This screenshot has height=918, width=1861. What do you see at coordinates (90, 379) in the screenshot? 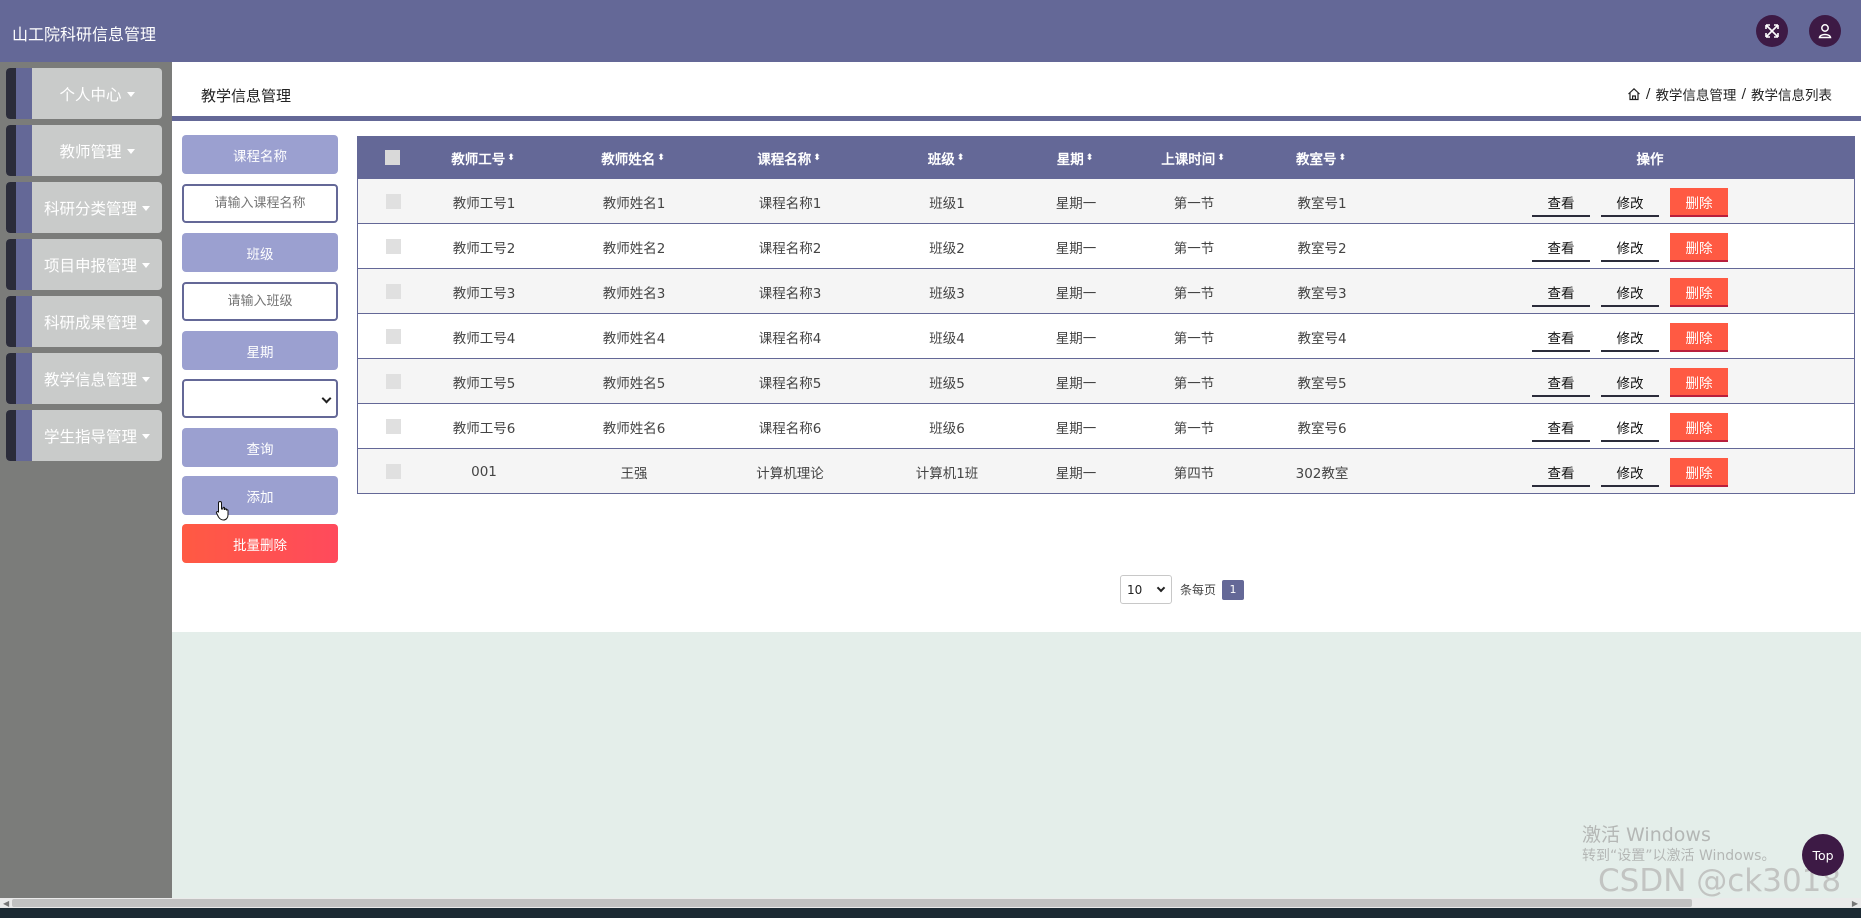
I see `sidebar-item-label: 教学信息管理` at bounding box center [90, 379].